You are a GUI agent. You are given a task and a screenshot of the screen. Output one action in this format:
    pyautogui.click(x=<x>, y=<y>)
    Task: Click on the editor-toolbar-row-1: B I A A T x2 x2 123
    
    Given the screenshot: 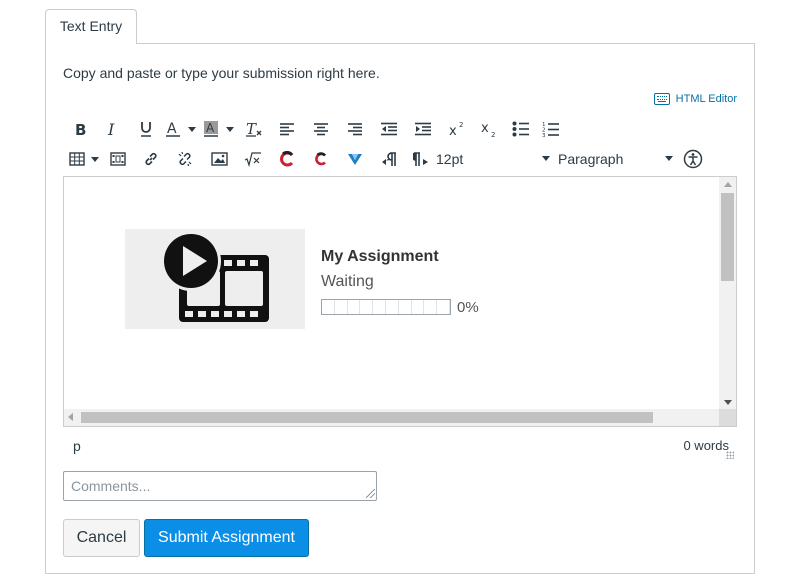 What is the action you would take?
    pyautogui.click(x=315, y=129)
    